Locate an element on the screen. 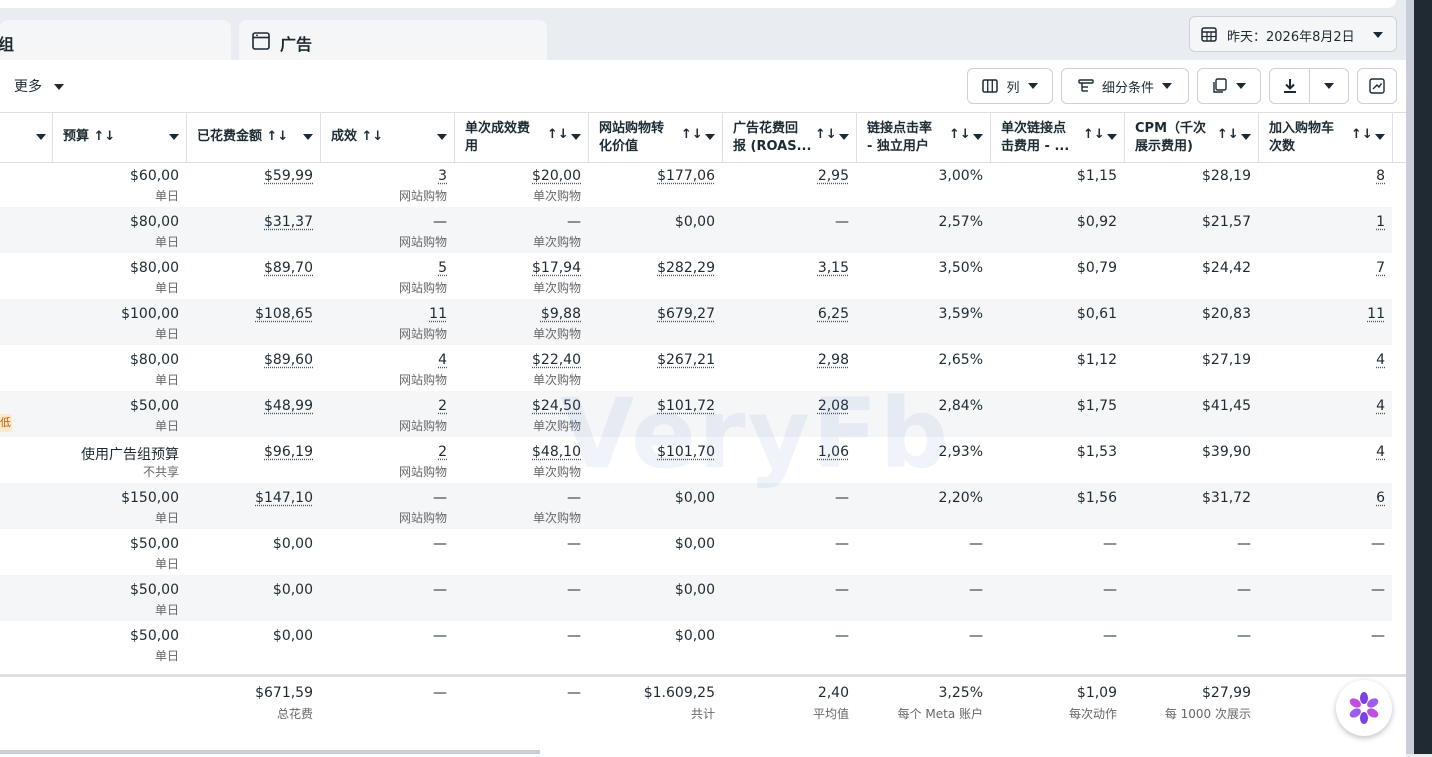 The height and width of the screenshot is (757, 1432). ctr-cell-value: 3,50% is located at coordinates (961, 268).